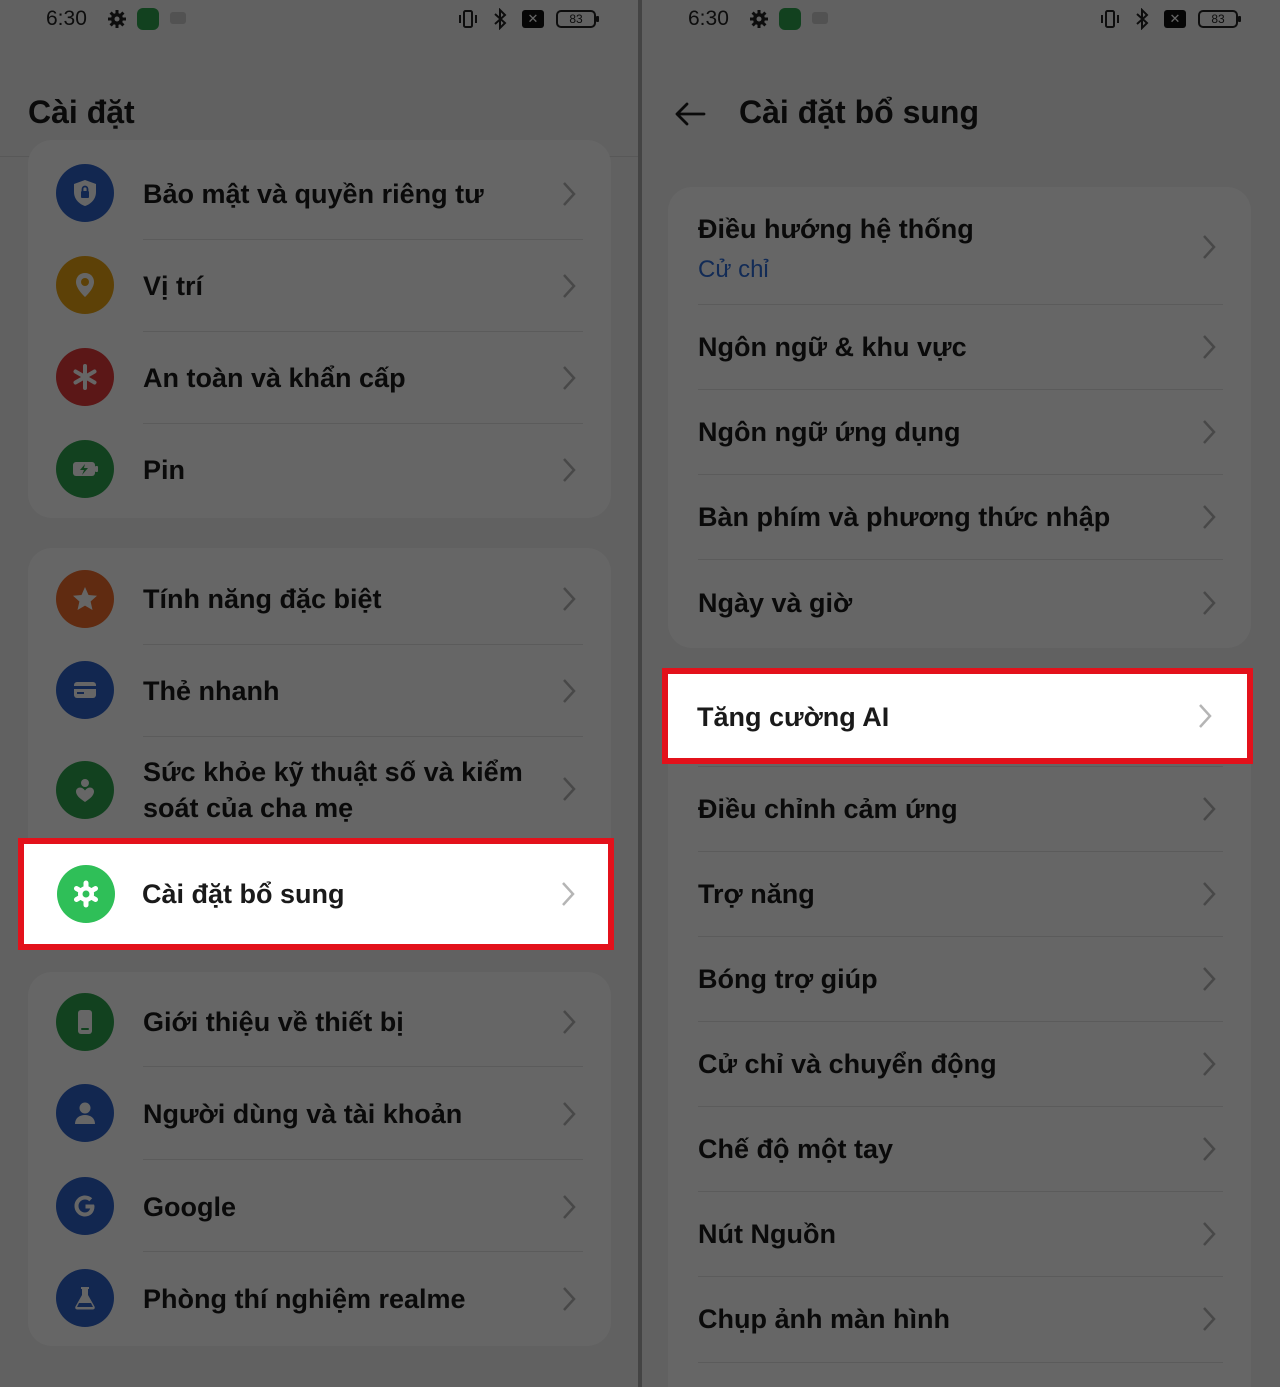 This screenshot has width=1280, height=1387. What do you see at coordinates (85, 1022) in the screenshot?
I see `phone-device-icon` at bounding box center [85, 1022].